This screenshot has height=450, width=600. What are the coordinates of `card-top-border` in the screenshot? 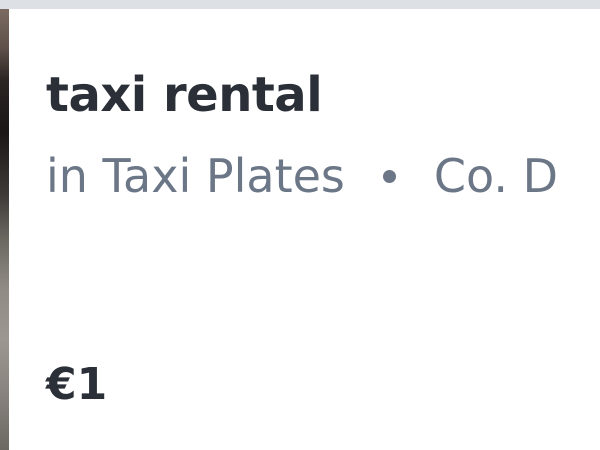 It's located at (300, 4).